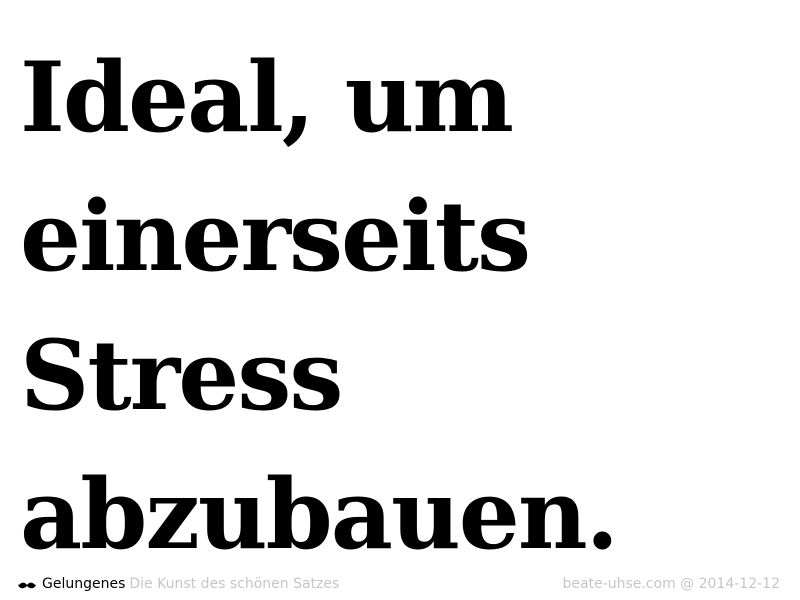 This screenshot has height=600, width=800. Describe the element at coordinates (27, 584) in the screenshot. I see `mustache-icon` at that location.